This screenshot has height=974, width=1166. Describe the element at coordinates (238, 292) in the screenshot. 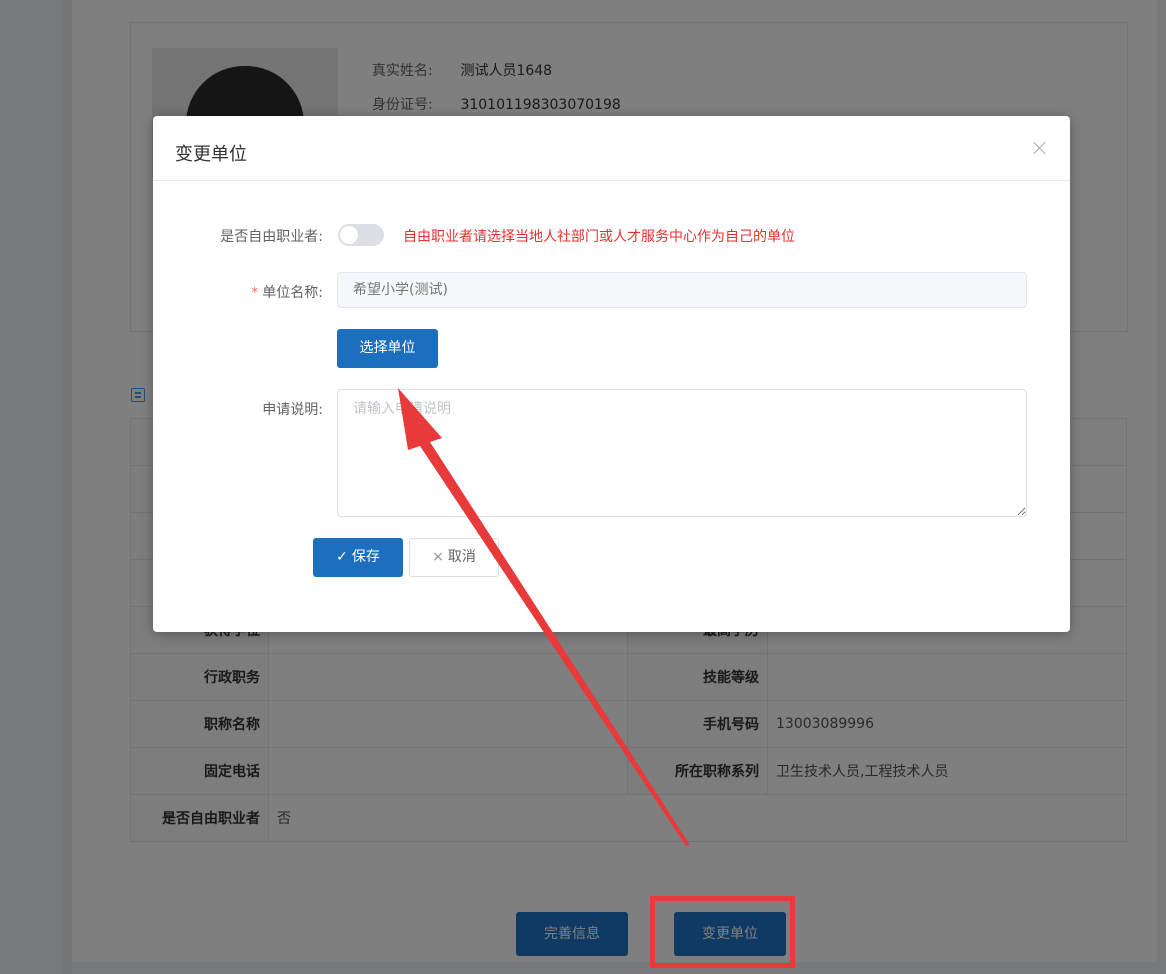

I see `unit-name-label-row: * 单位名称:` at that location.